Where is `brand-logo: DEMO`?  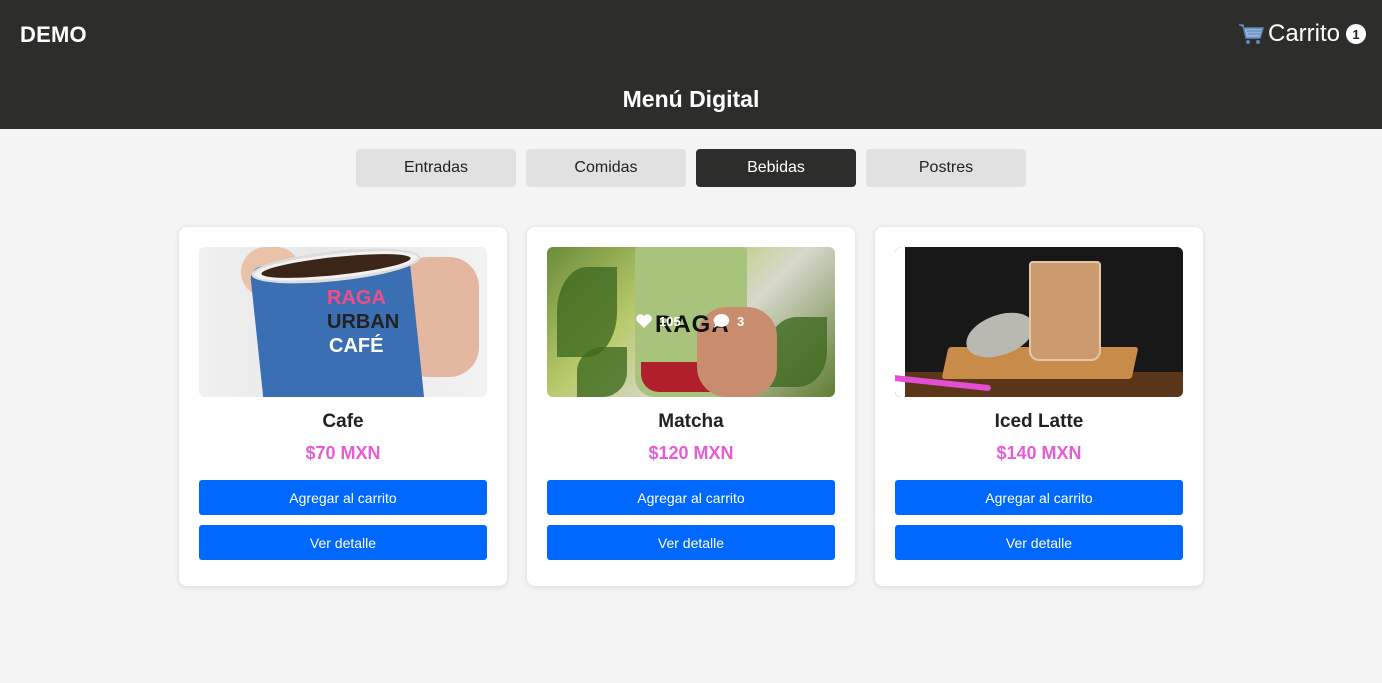 brand-logo: DEMO is located at coordinates (53, 35).